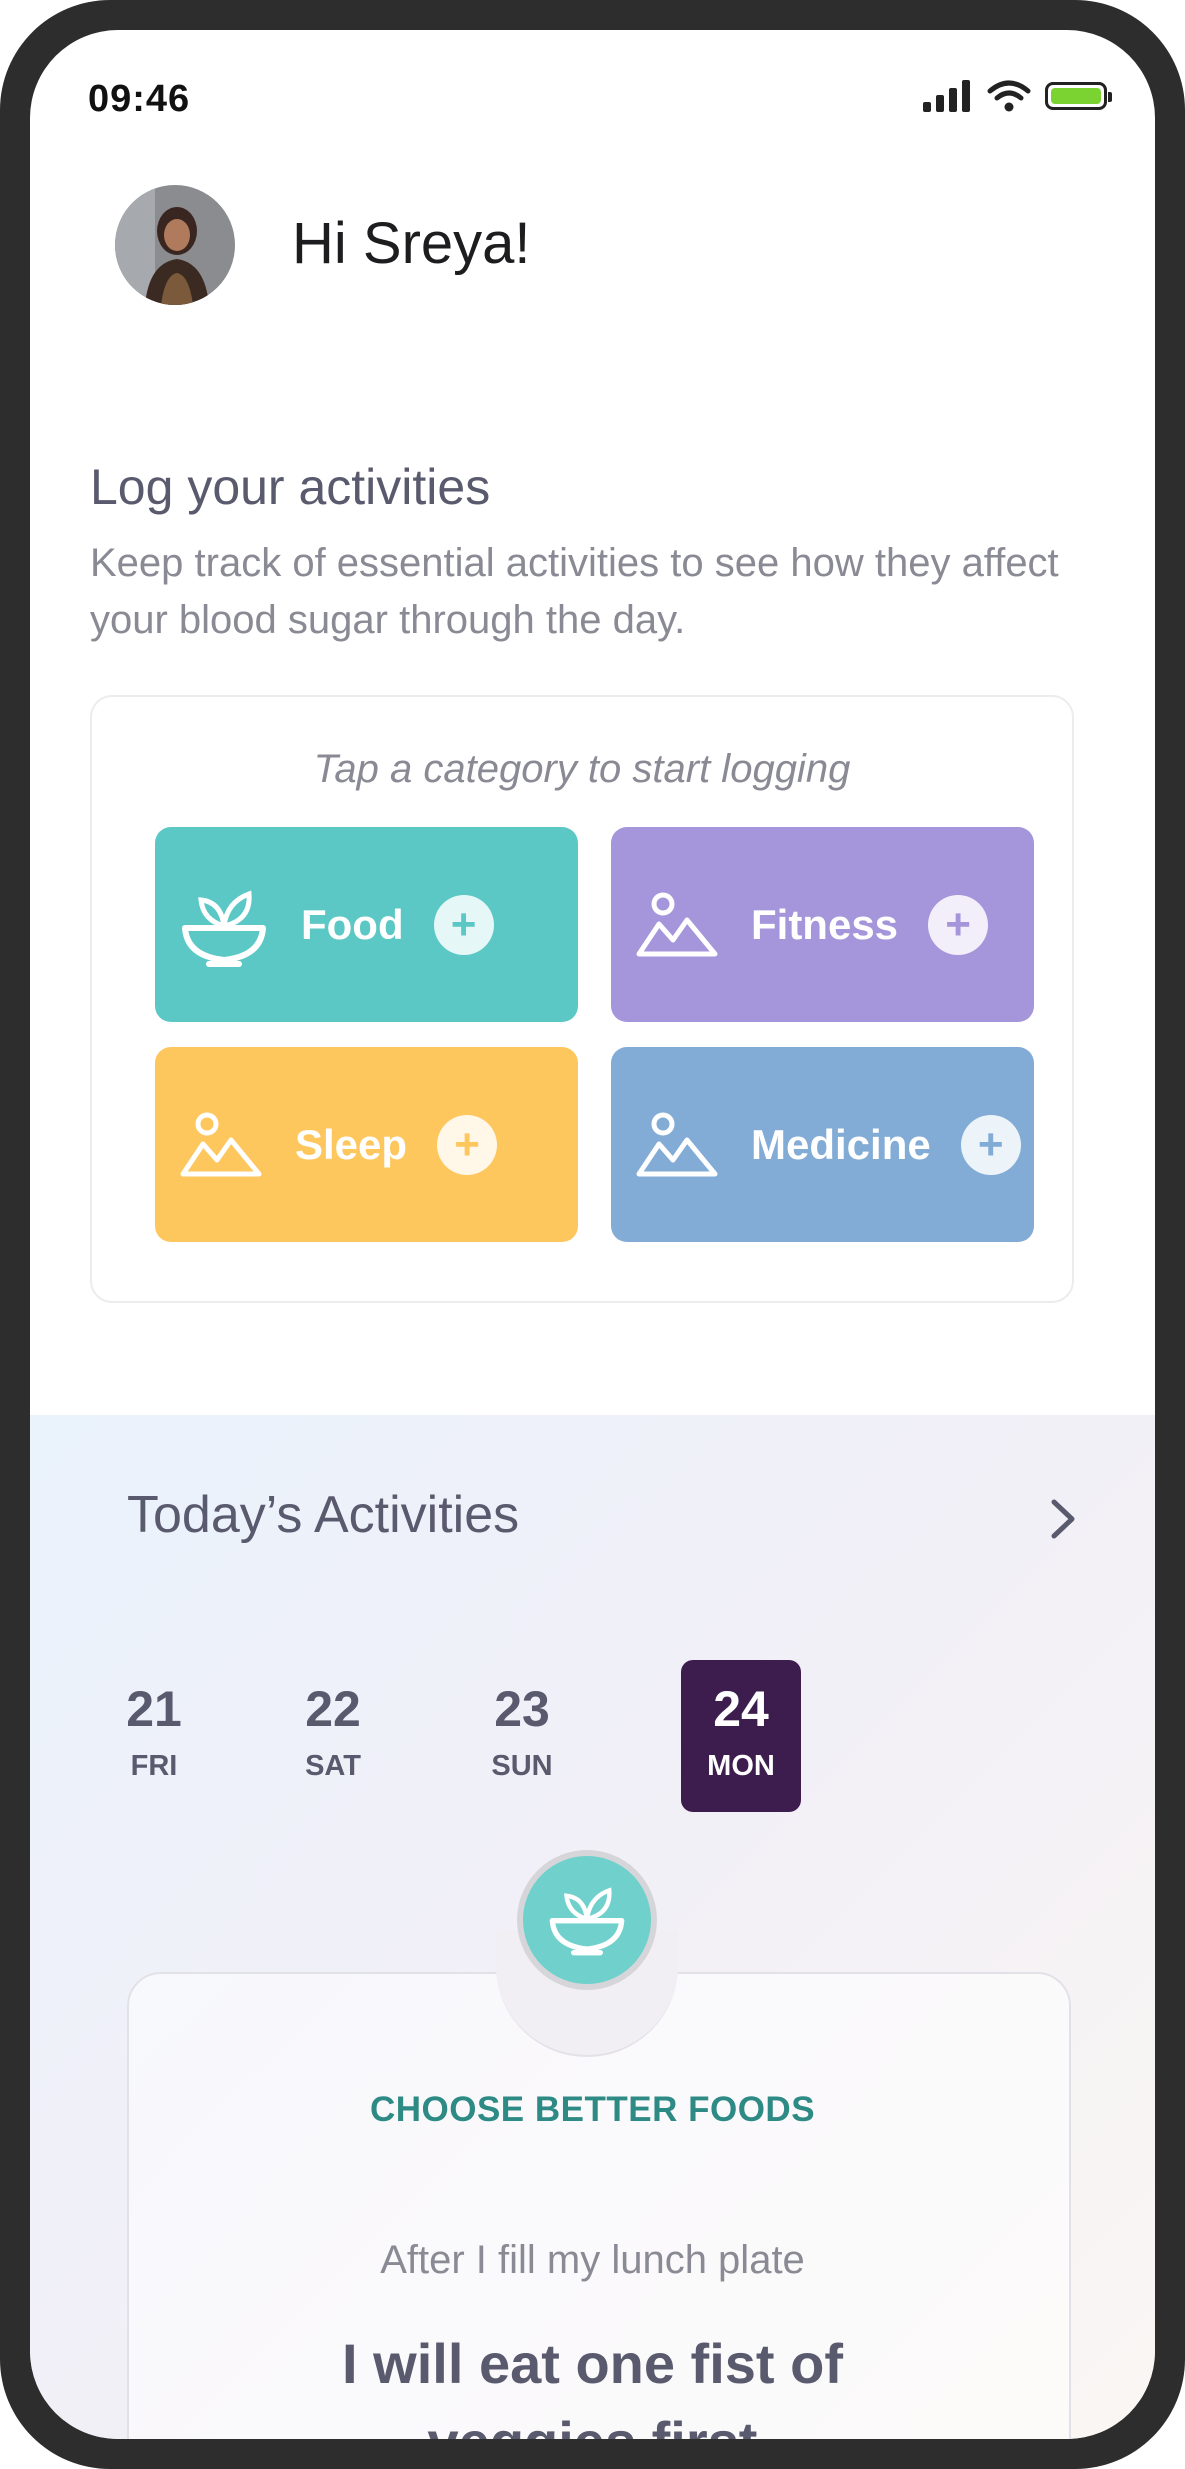  I want to click on category-fitness-button: Fitness +, so click(822, 924).